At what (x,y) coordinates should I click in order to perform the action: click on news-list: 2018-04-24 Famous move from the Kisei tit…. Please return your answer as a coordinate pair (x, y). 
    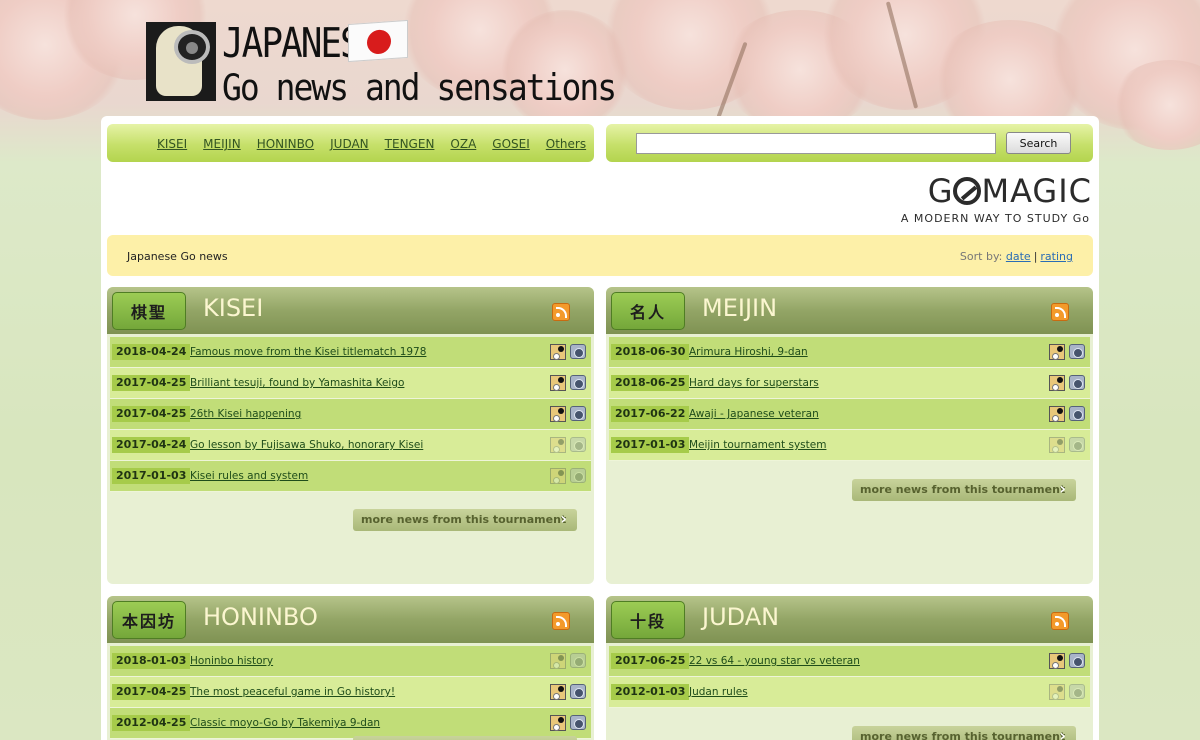
    Looking at the image, I should click on (350, 414).